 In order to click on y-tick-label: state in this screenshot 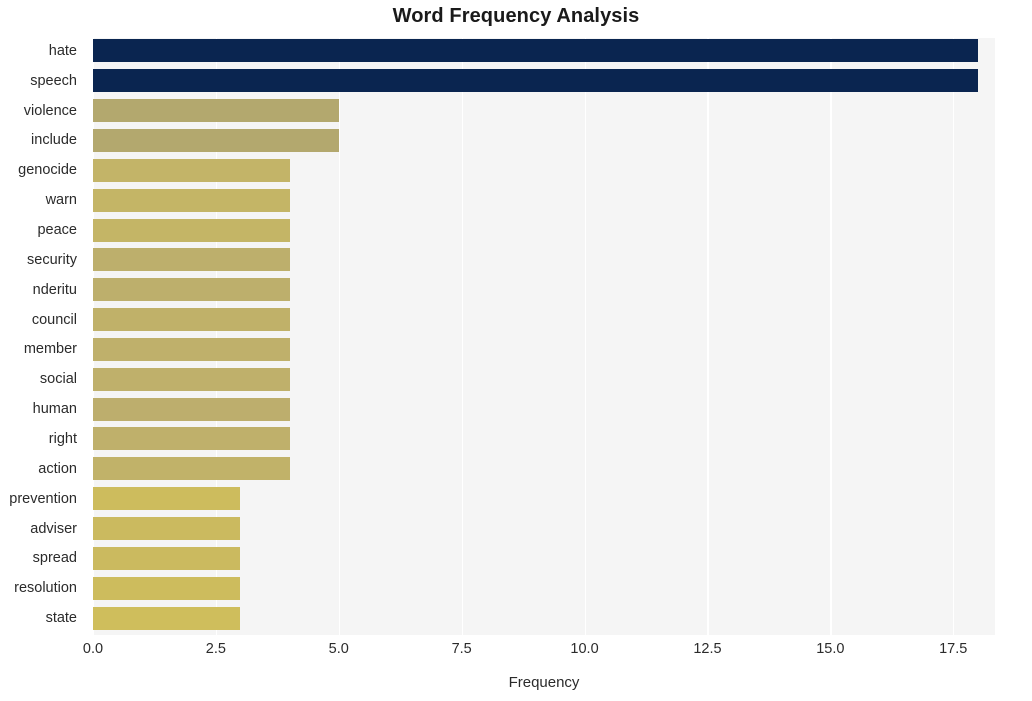, I will do `click(61, 618)`.